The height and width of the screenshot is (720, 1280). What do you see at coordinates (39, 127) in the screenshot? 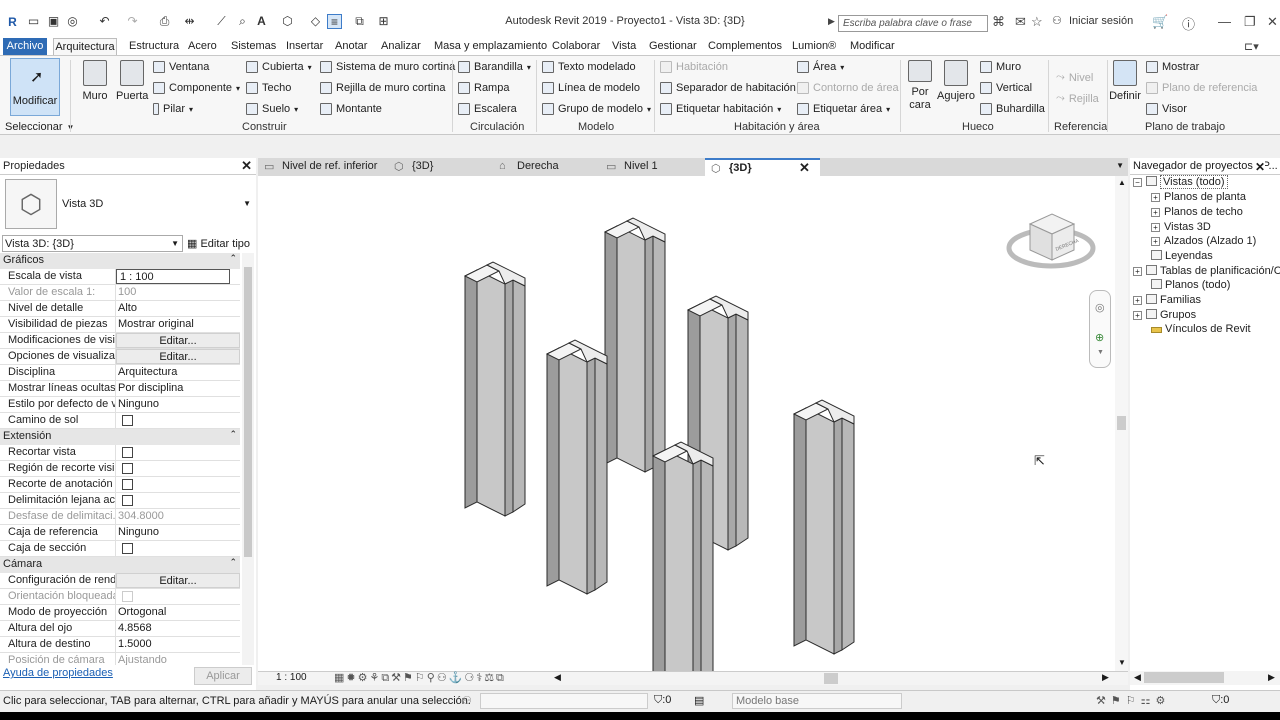
I see `select-dropdown: Seleccionar▼` at bounding box center [39, 127].